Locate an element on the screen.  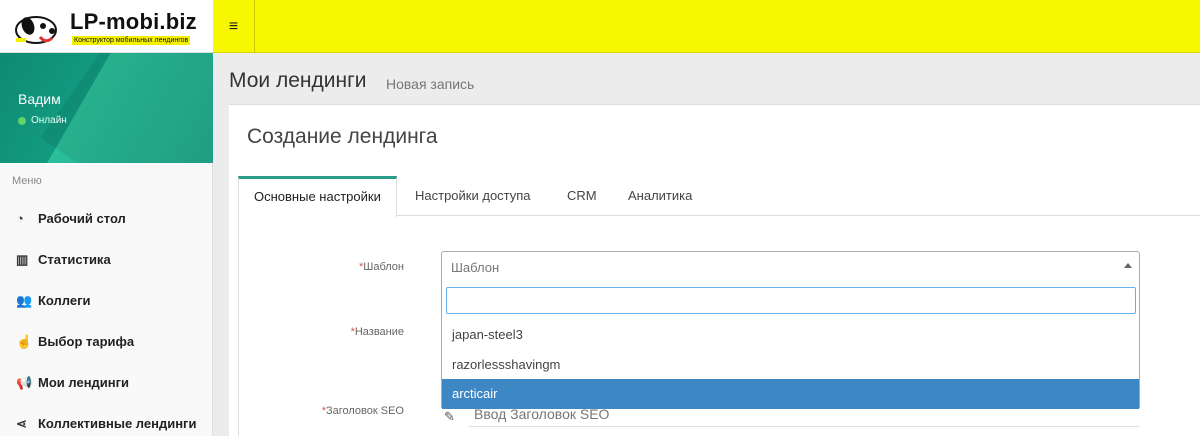
sidebar-item-label: Статистика is located at coordinates (74, 259).